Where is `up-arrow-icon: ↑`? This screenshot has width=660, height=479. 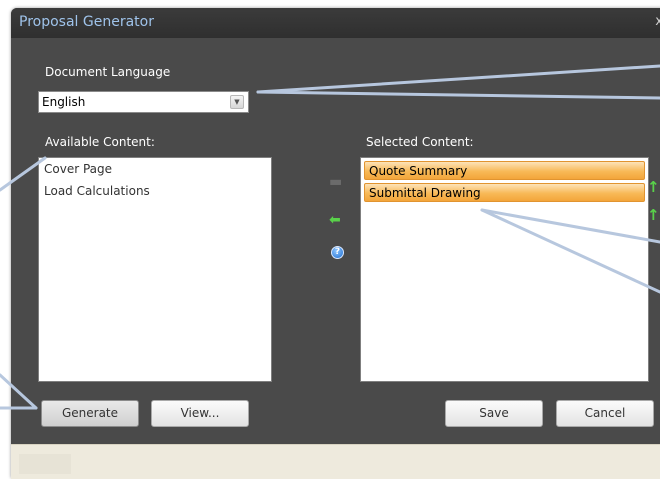 up-arrow-icon: ↑ is located at coordinates (653, 187).